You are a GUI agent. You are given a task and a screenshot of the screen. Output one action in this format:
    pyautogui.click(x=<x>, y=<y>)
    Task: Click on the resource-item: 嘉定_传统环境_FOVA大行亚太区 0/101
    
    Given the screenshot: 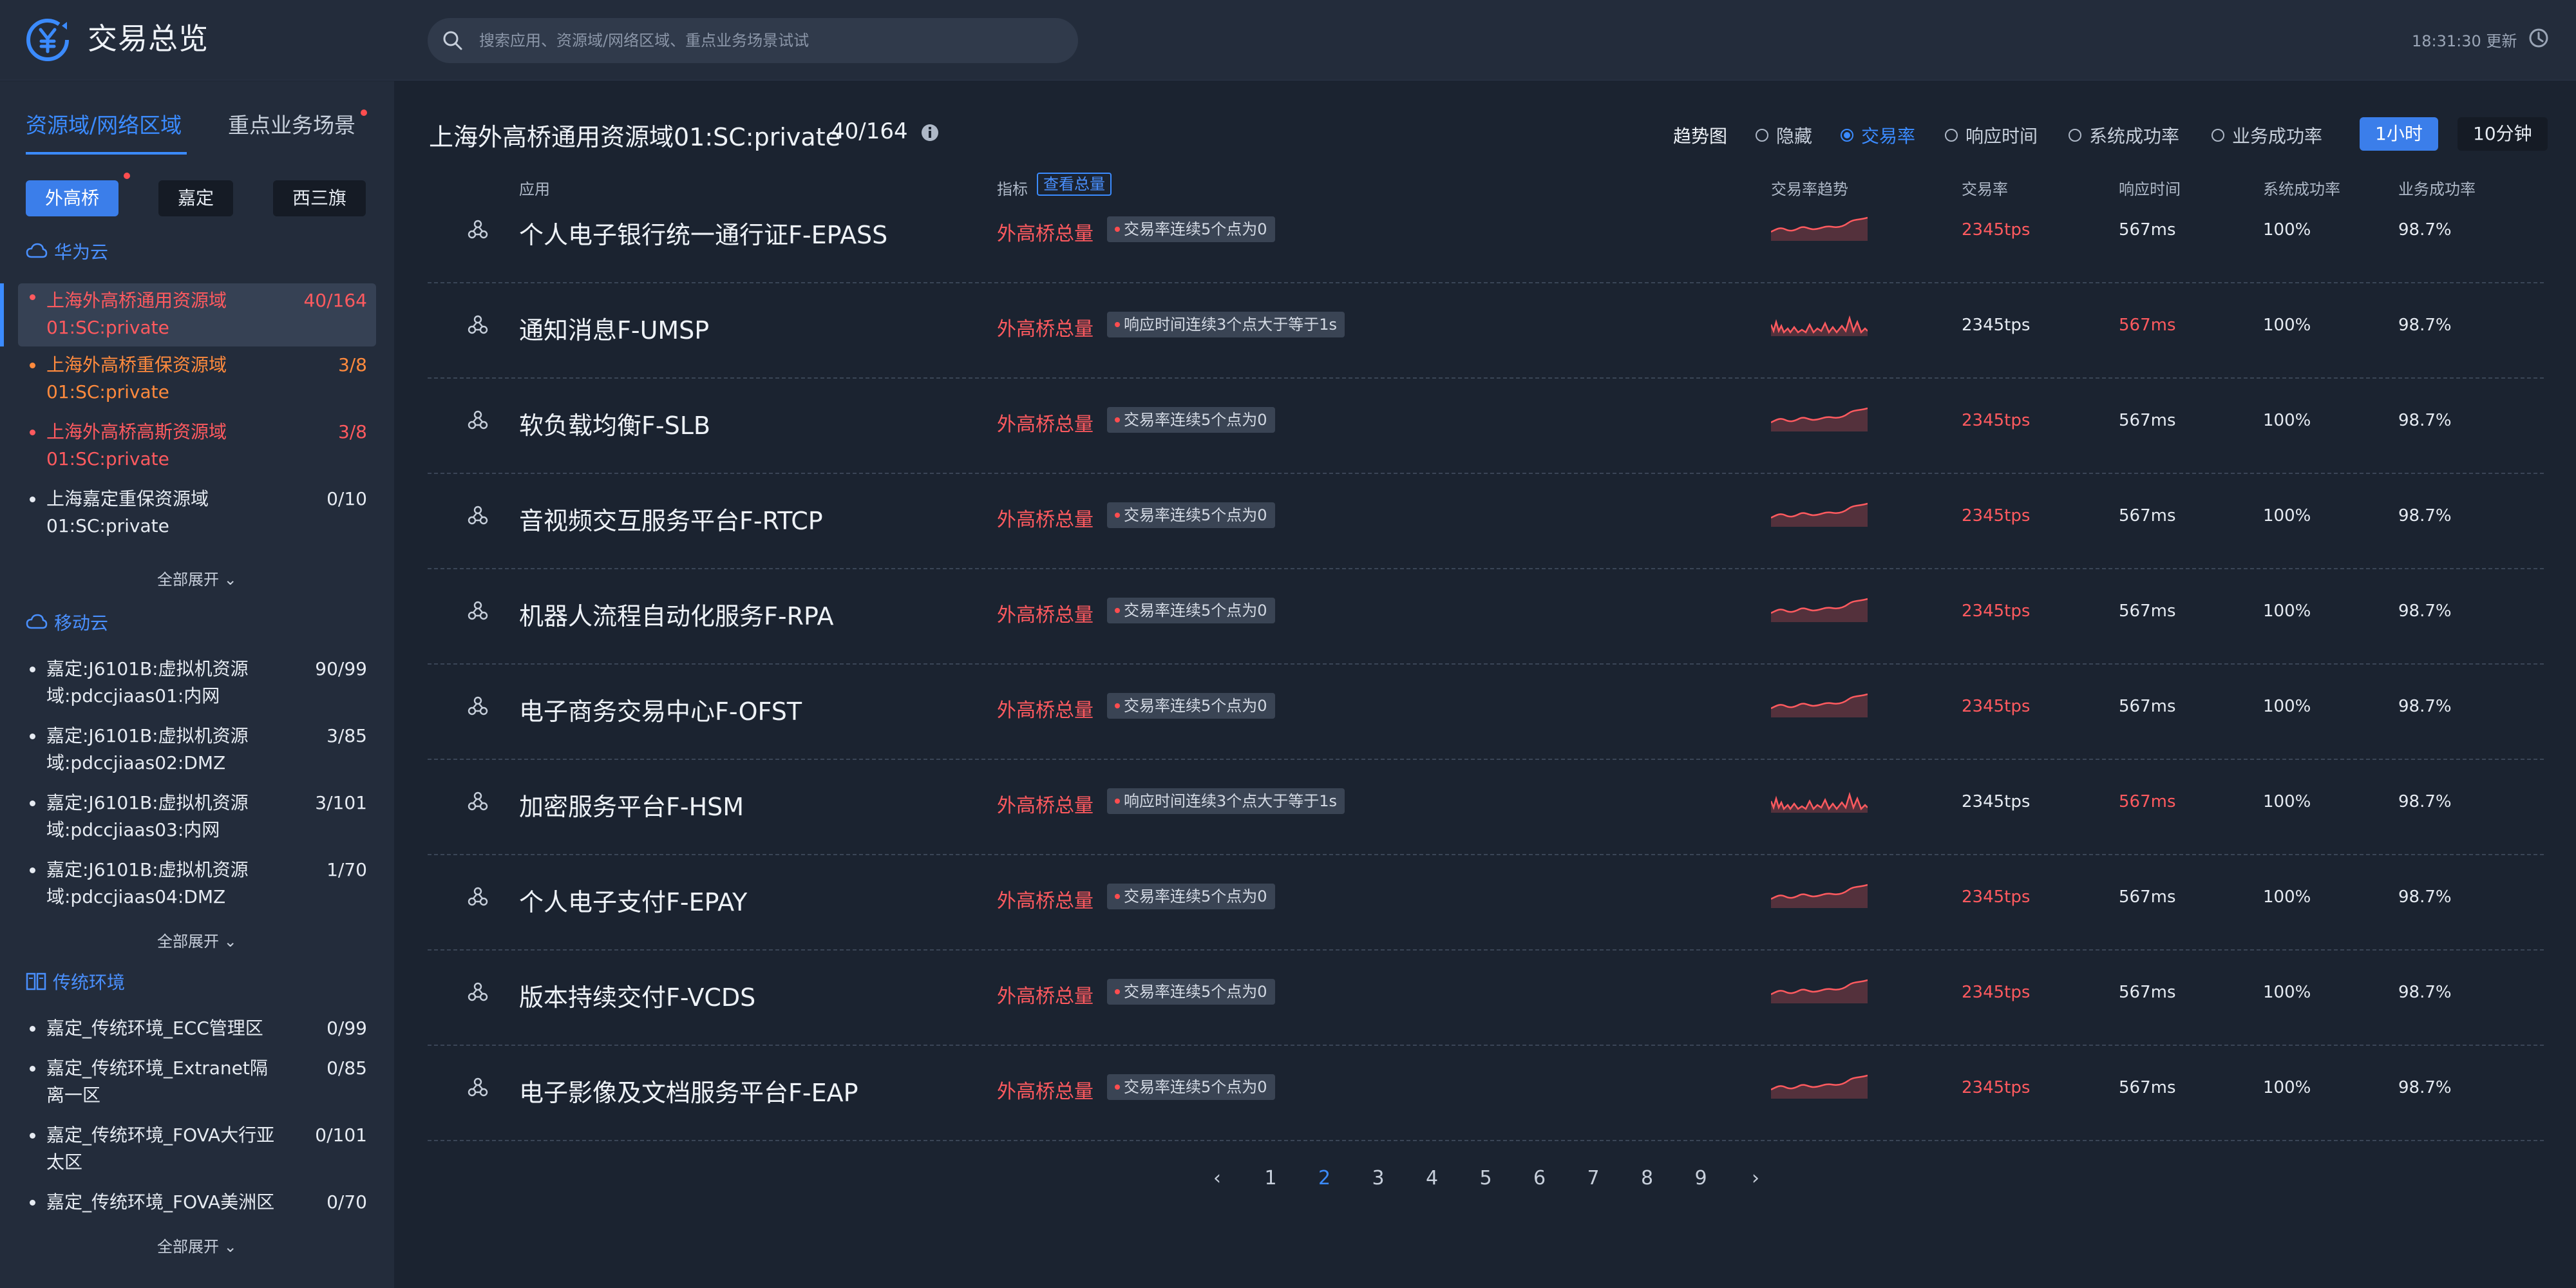 What is the action you would take?
    pyautogui.click(x=197, y=1149)
    